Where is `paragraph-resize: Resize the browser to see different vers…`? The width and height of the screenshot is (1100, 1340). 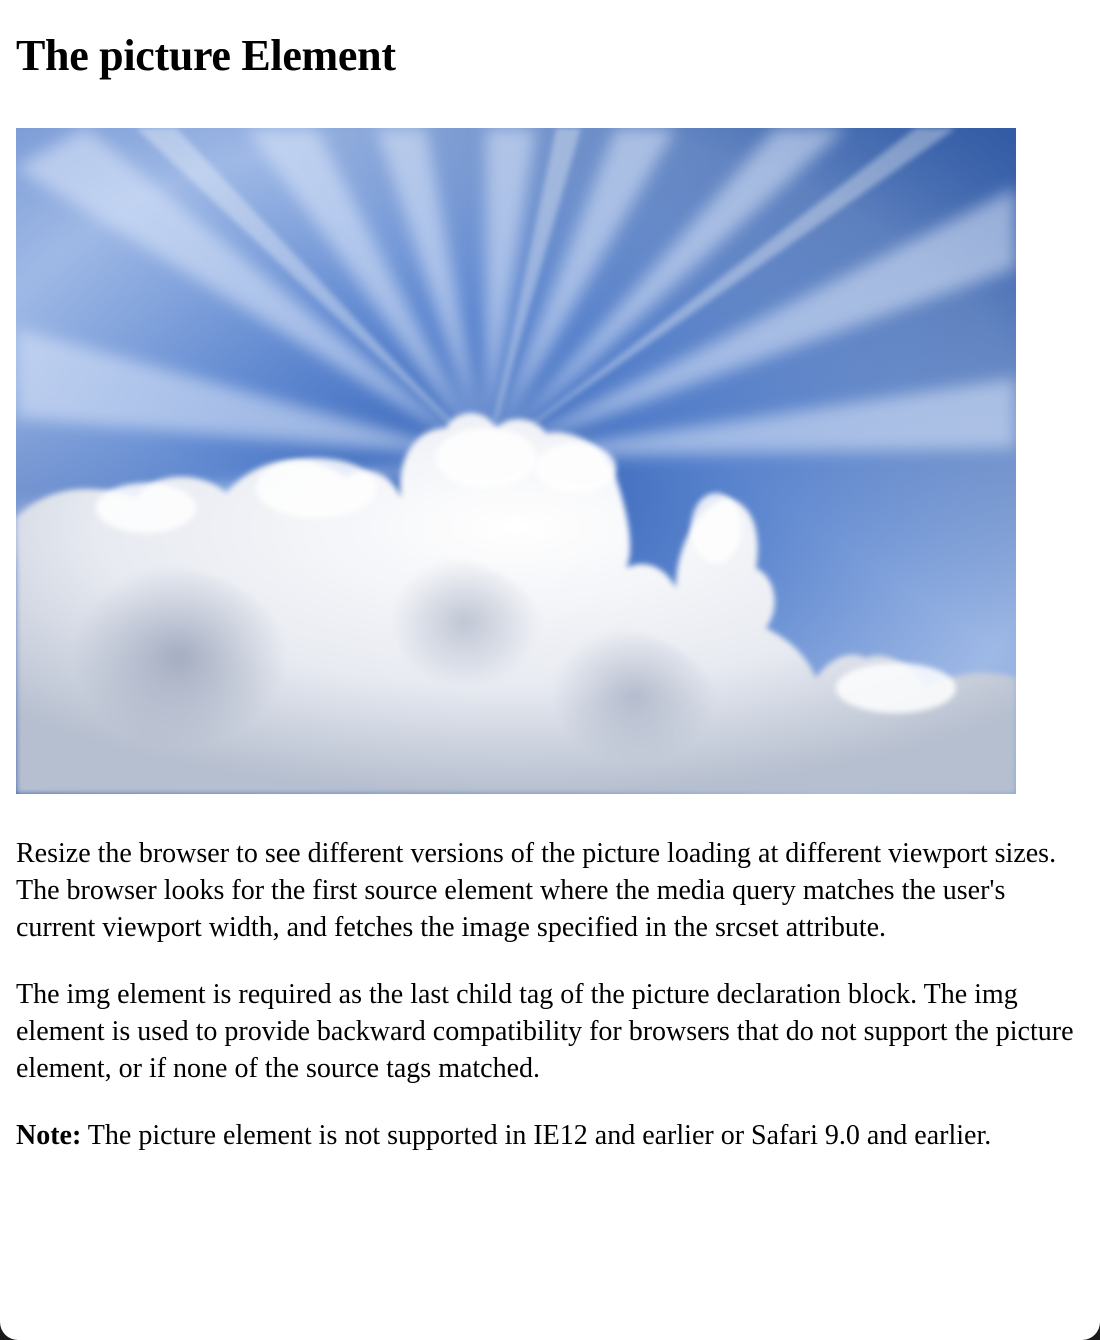
paragraph-resize: Resize the browser to see different vers… is located at coordinates (536, 890).